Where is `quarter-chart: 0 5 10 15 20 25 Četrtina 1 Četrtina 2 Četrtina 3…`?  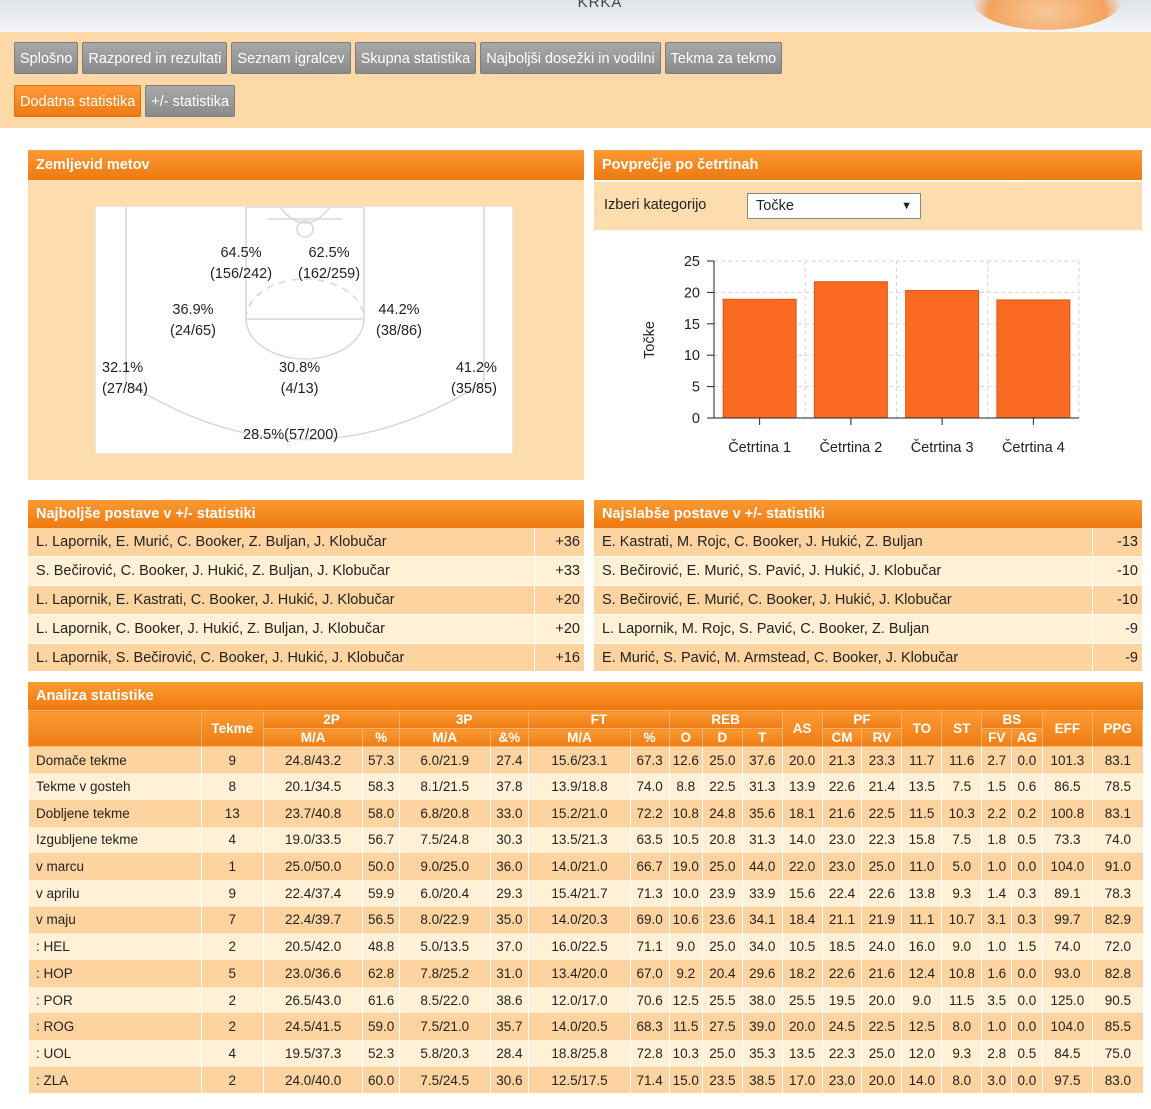 quarter-chart: 0 5 10 15 20 25 Četrtina 1 Četrtina 2 Četrtina 3… is located at coordinates (868, 355).